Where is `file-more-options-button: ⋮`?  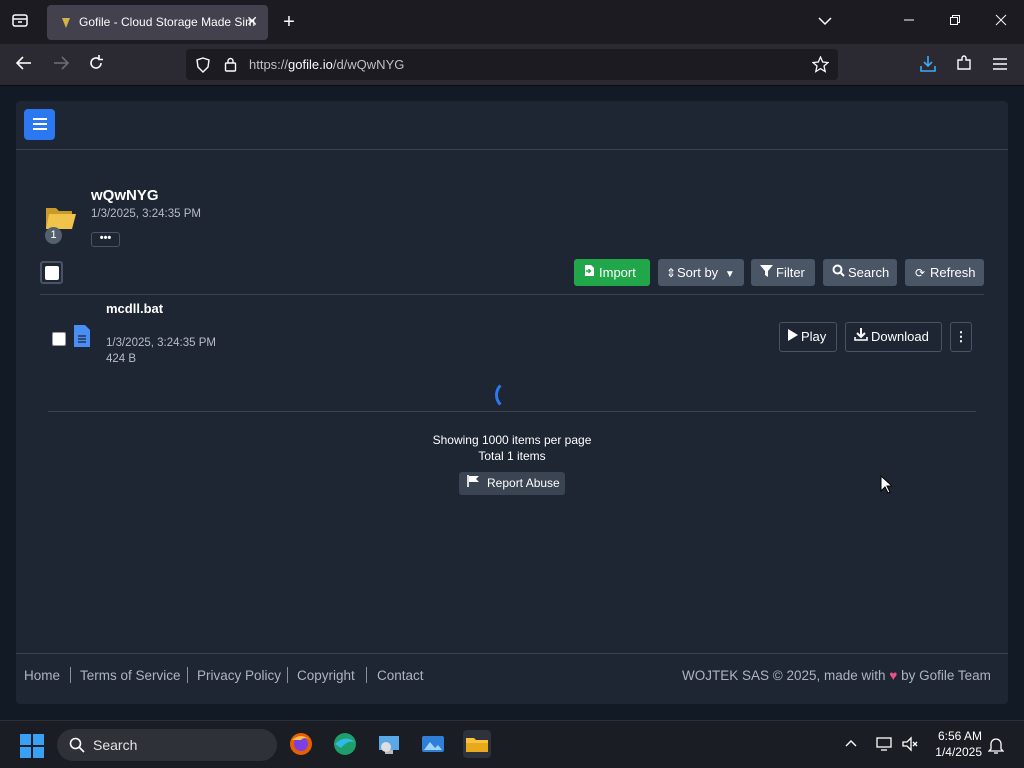
file-more-options-button: ⋮ is located at coordinates (961, 337).